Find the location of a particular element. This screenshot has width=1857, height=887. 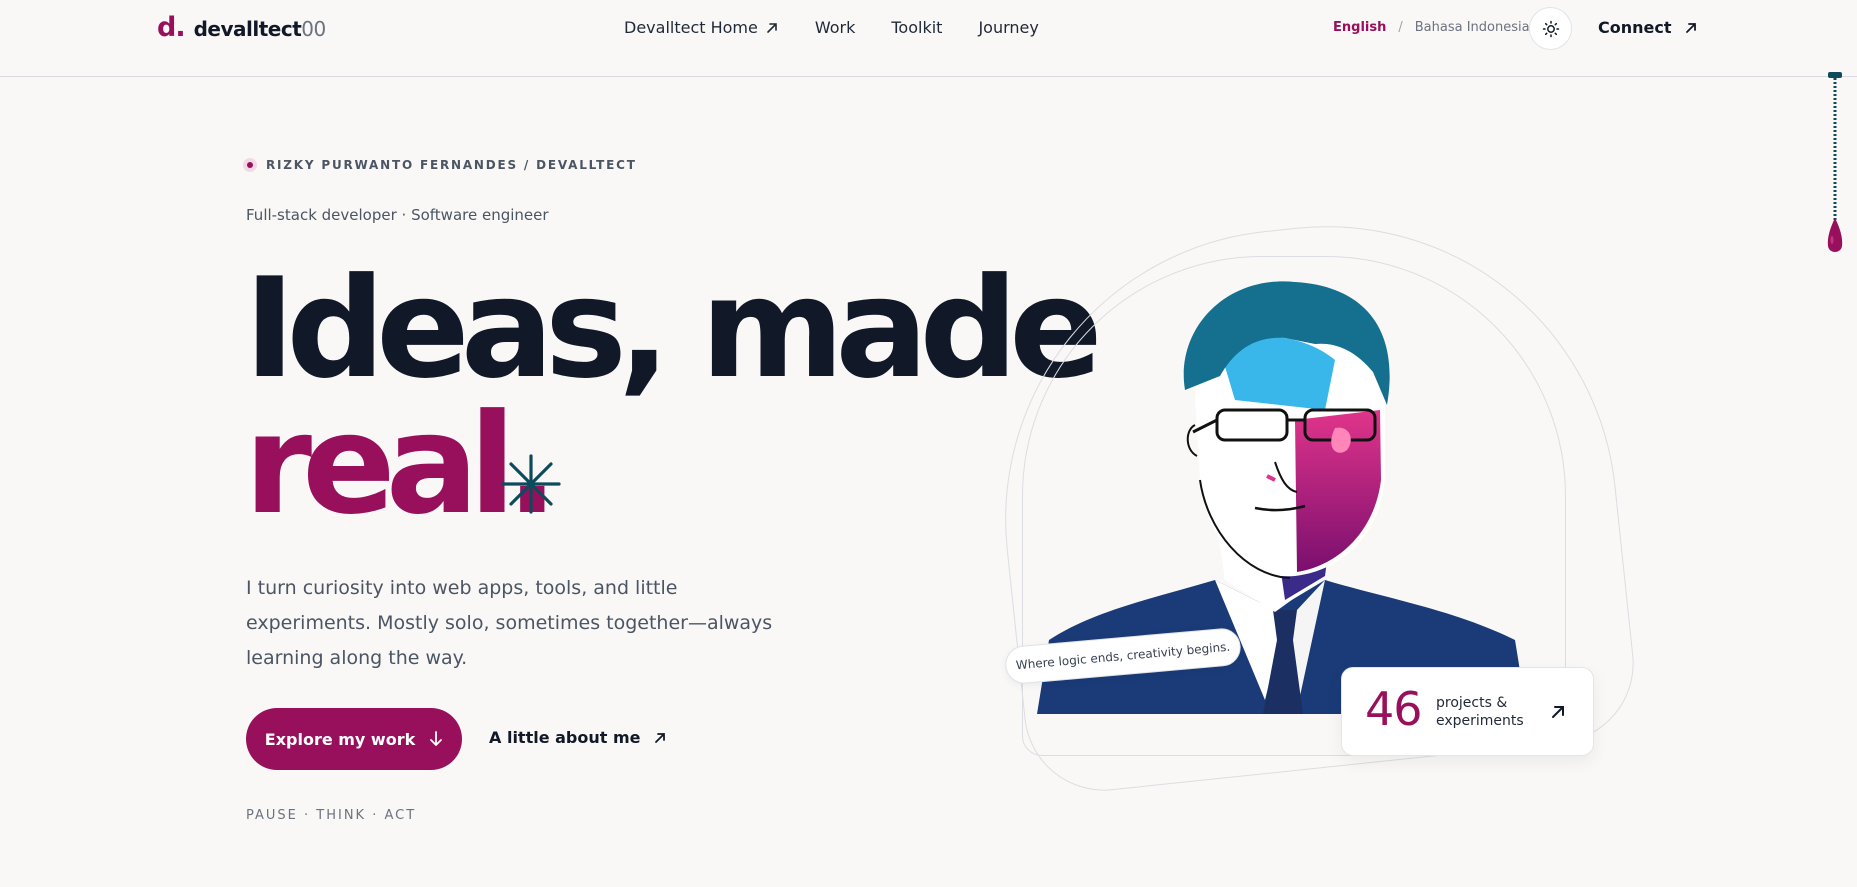

connect-button: Connect is located at coordinates (1648, 27).